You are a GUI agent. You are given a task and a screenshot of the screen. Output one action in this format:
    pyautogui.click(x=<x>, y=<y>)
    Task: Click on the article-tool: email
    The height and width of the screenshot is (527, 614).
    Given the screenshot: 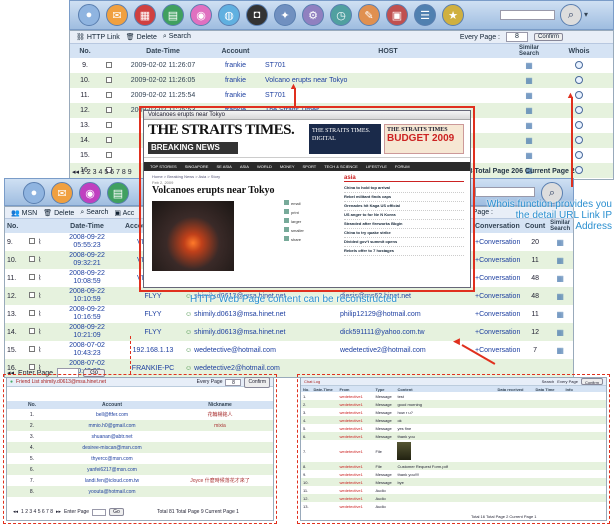 What is the action you would take?
    pyautogui.click(x=294, y=203)
    